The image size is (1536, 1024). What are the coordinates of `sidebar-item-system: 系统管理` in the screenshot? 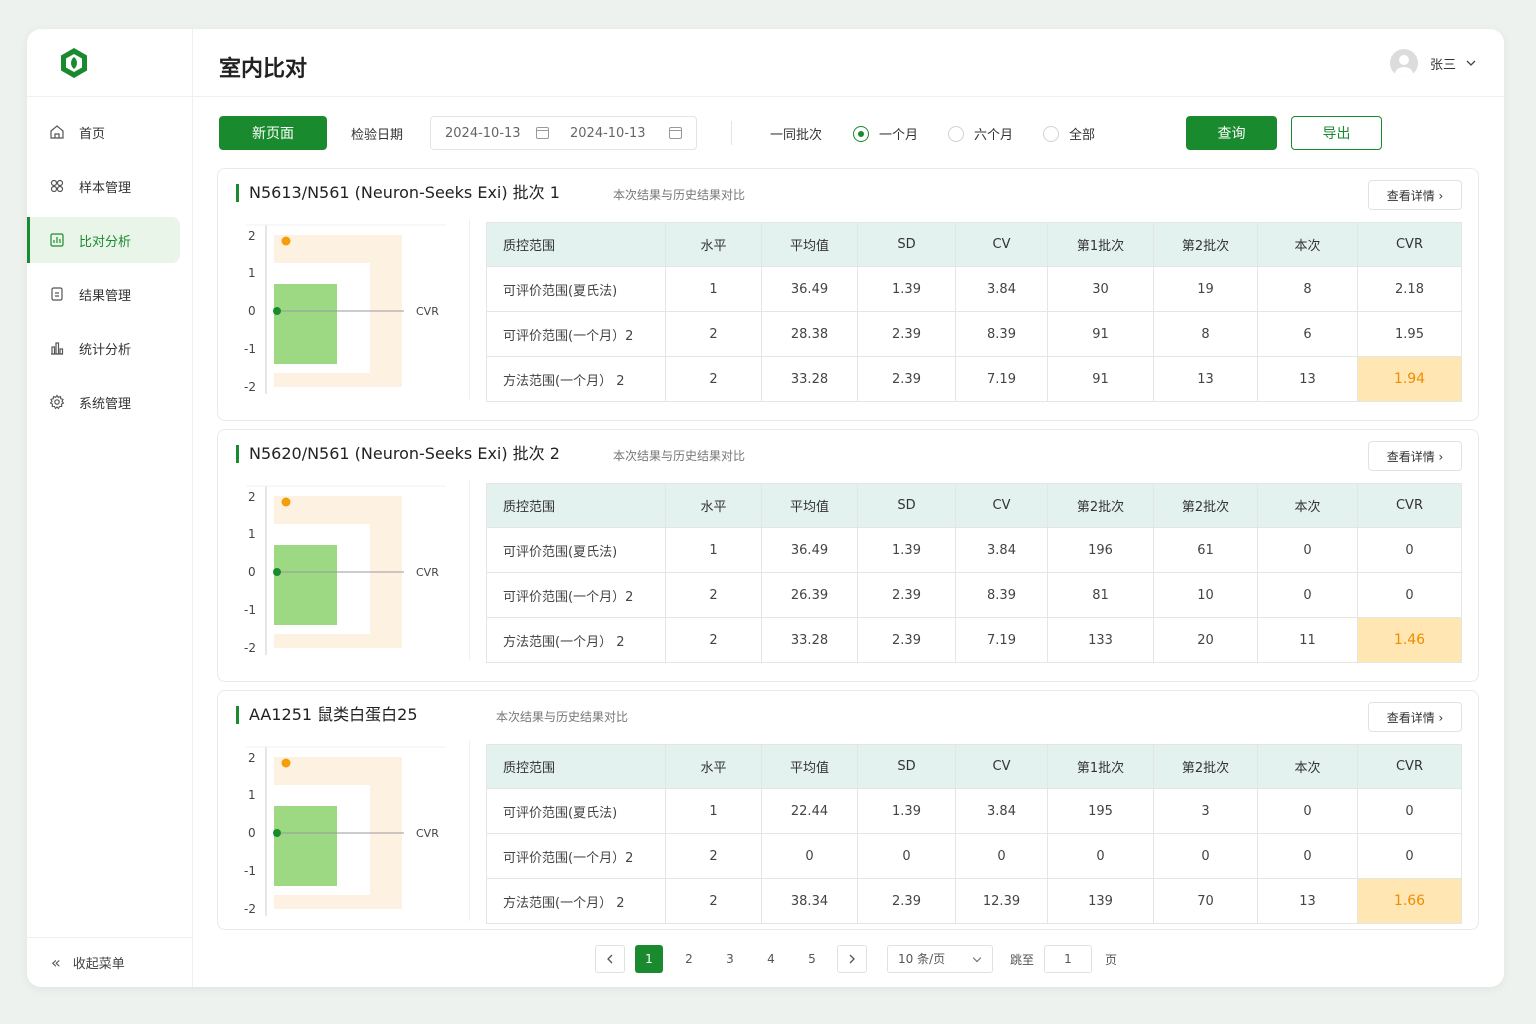 It's located at (103, 402).